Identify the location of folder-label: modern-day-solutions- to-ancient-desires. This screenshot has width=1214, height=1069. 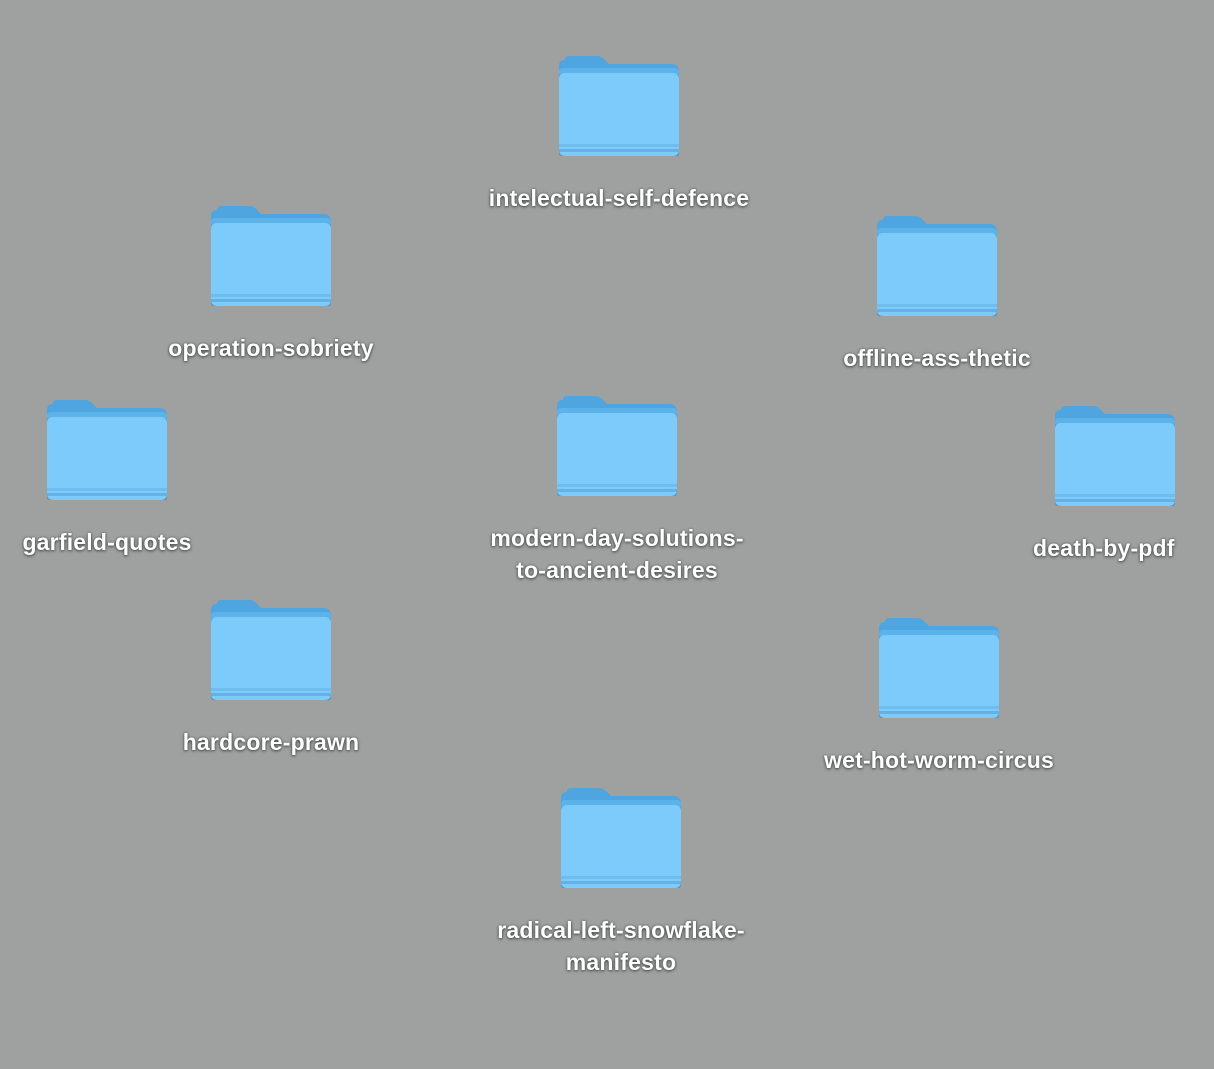
(617, 554).